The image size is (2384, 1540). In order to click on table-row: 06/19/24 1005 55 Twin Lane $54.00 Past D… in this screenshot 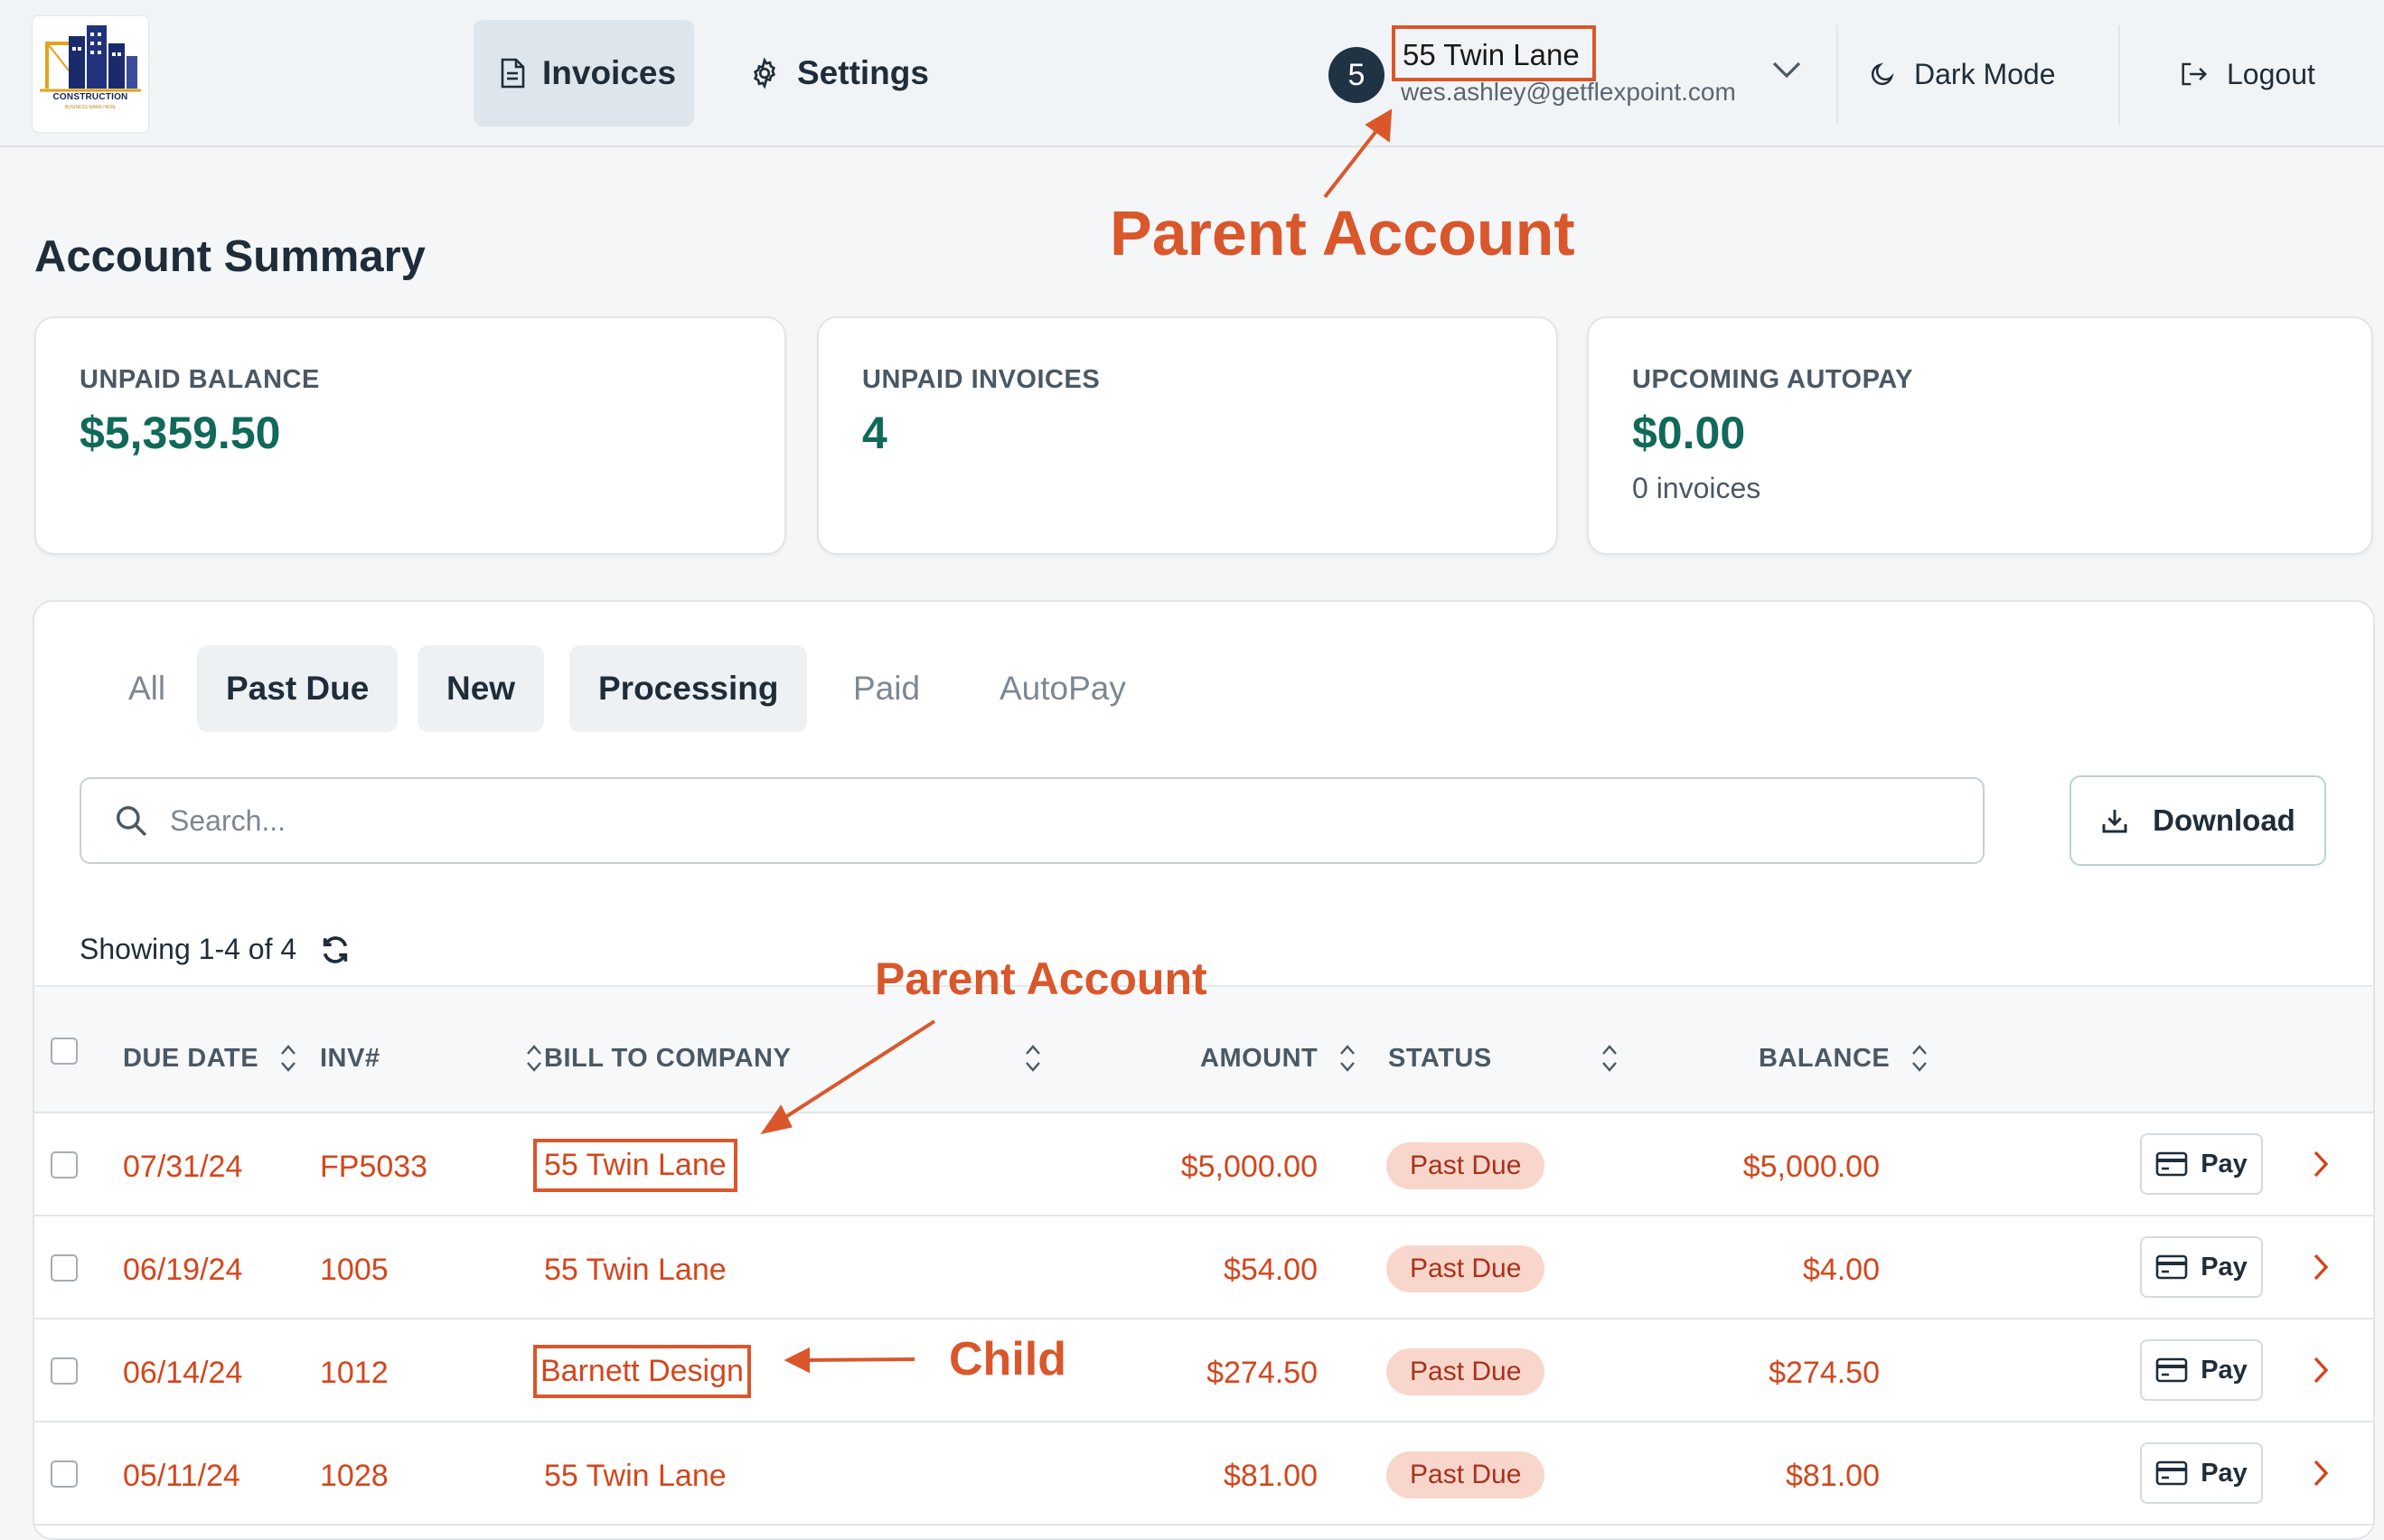, I will do `click(1203, 1267)`.